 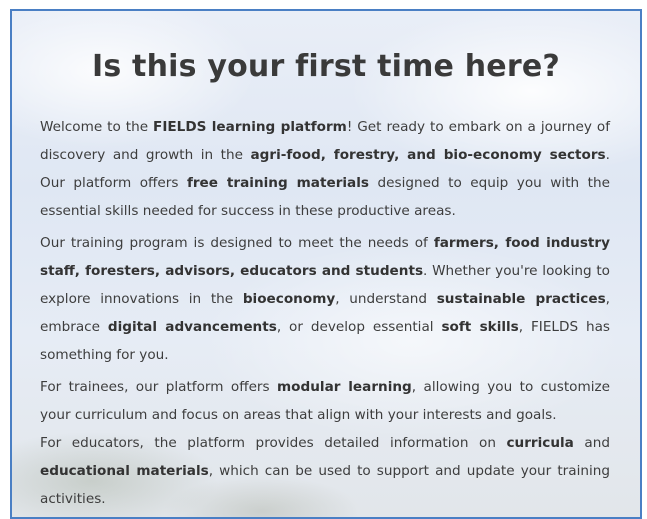 I want to click on emphasis-text: sustainable practices, so click(x=521, y=299).